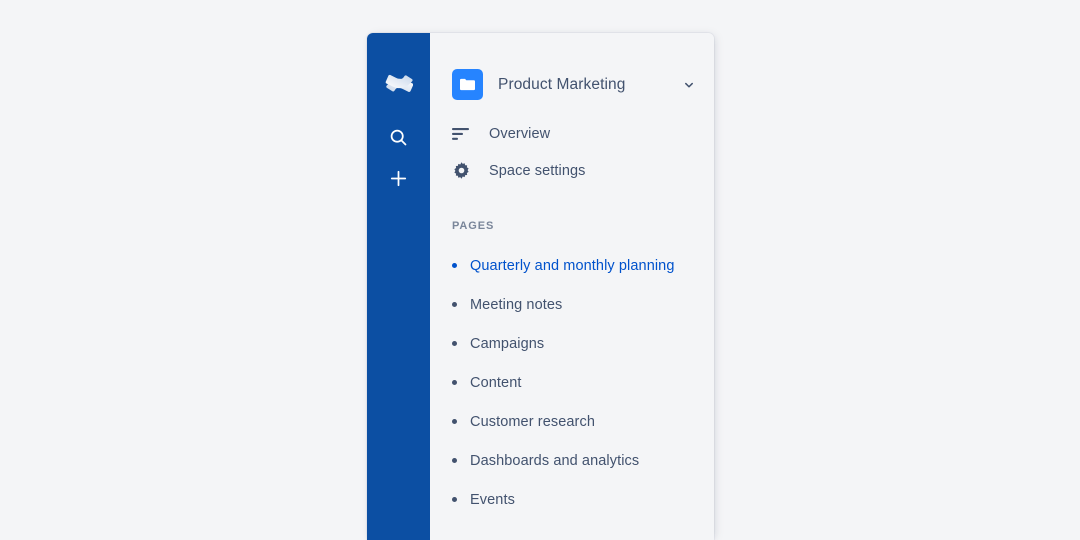 This screenshot has height=540, width=1080. Describe the element at coordinates (467, 84) in the screenshot. I see `space-folder-icon` at that location.